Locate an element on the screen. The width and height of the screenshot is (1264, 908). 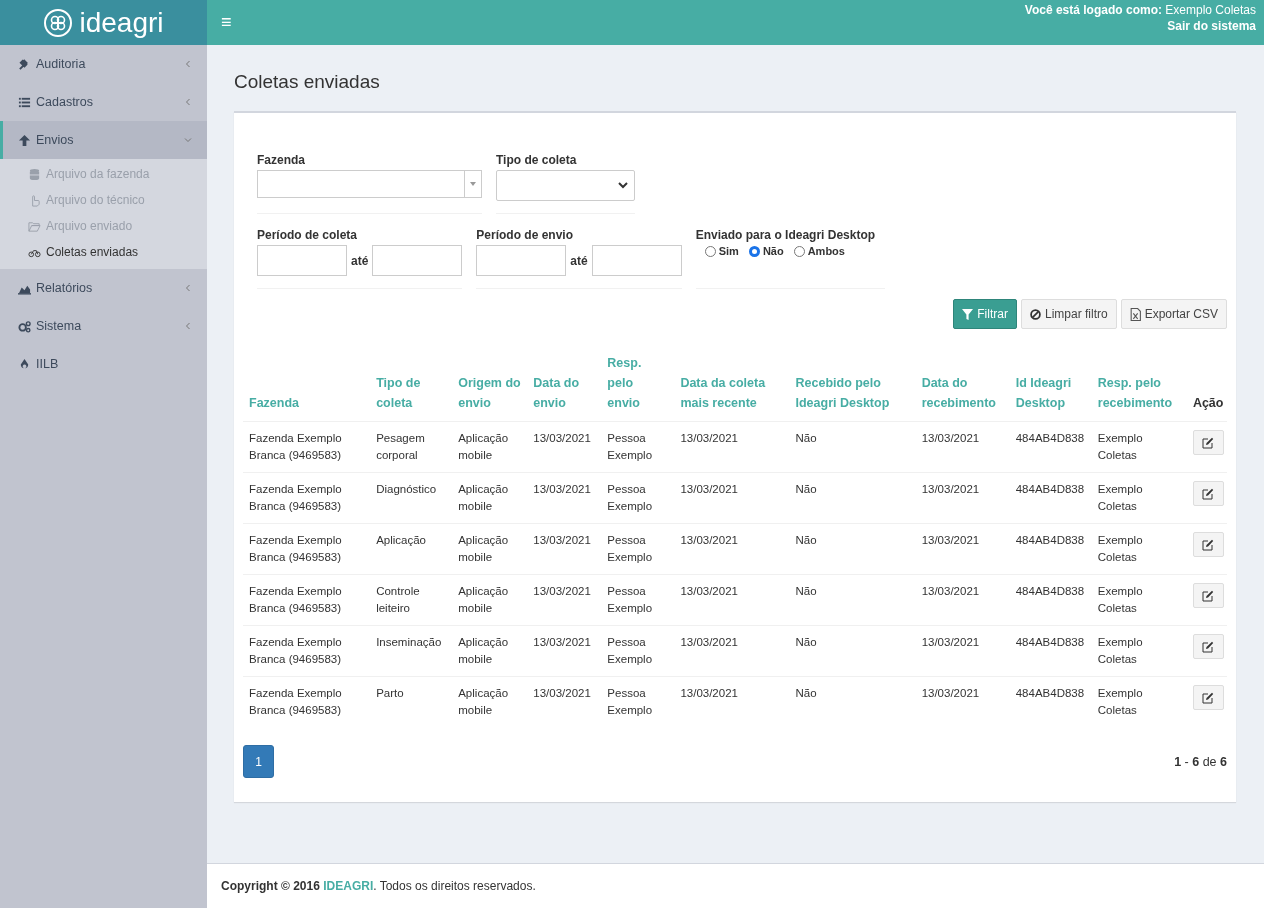
submenu-item: Coletas enviadas is located at coordinates (103, 252).